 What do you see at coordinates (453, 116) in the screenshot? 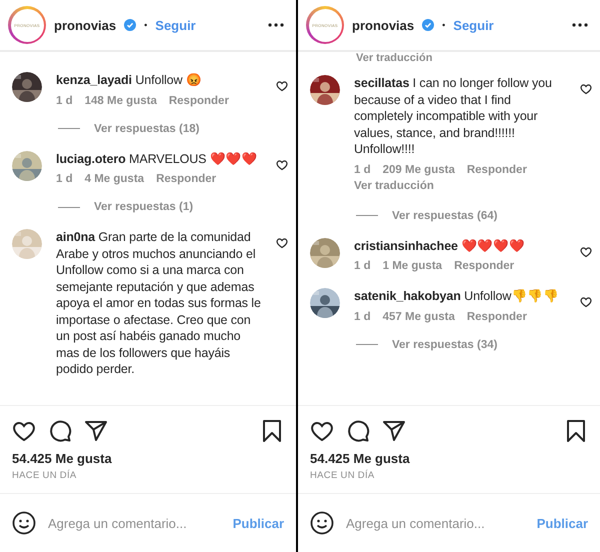
I see `comment-text: secillatas I can no longer follow you because of a video that I find completely incompatible with your values, stance, and brand!!!!!! Unfollow!!!!` at bounding box center [453, 116].